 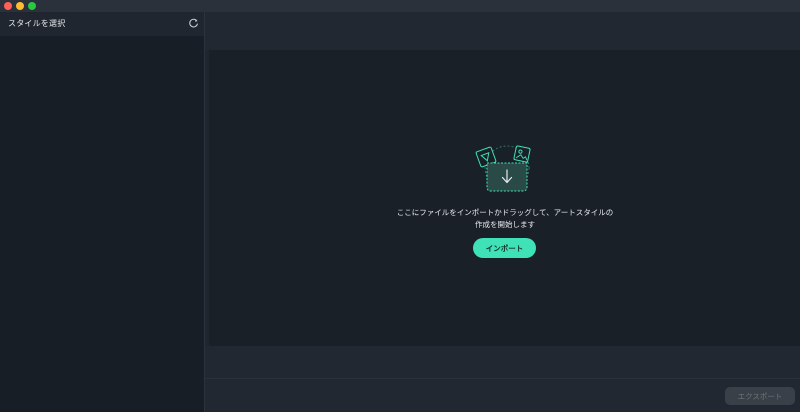 I want to click on drop-instructions-line-2: 作成を開始します, so click(x=505, y=224).